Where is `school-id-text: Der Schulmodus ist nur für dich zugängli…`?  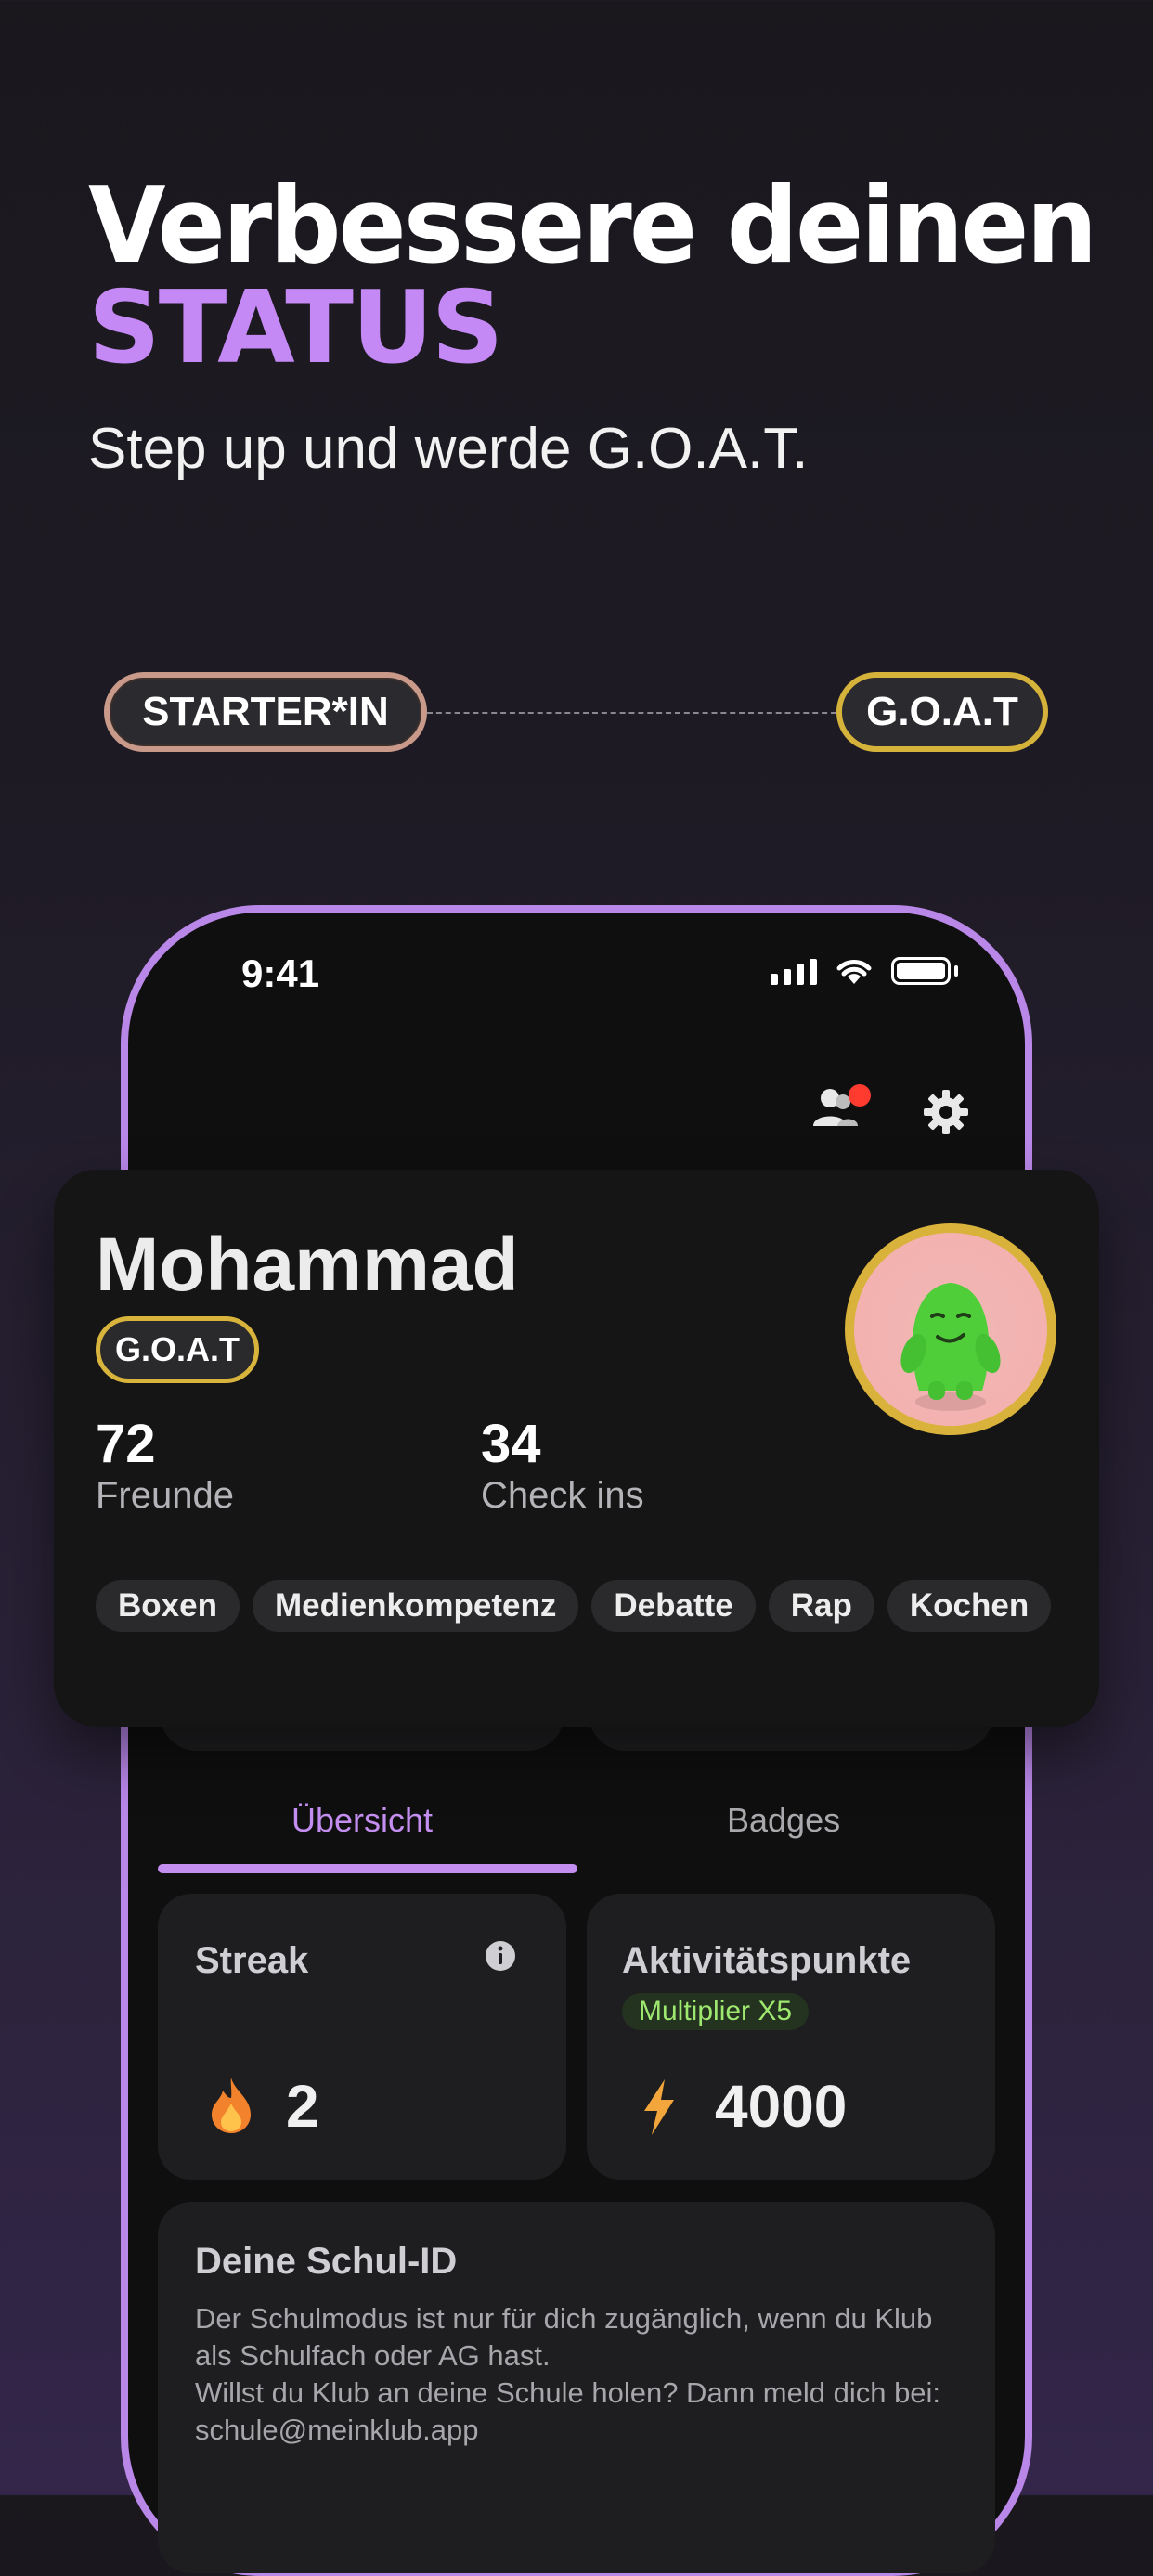
school-id-text: Der Schulmodus ist nur für dich zugängli… is located at coordinates (568, 2374).